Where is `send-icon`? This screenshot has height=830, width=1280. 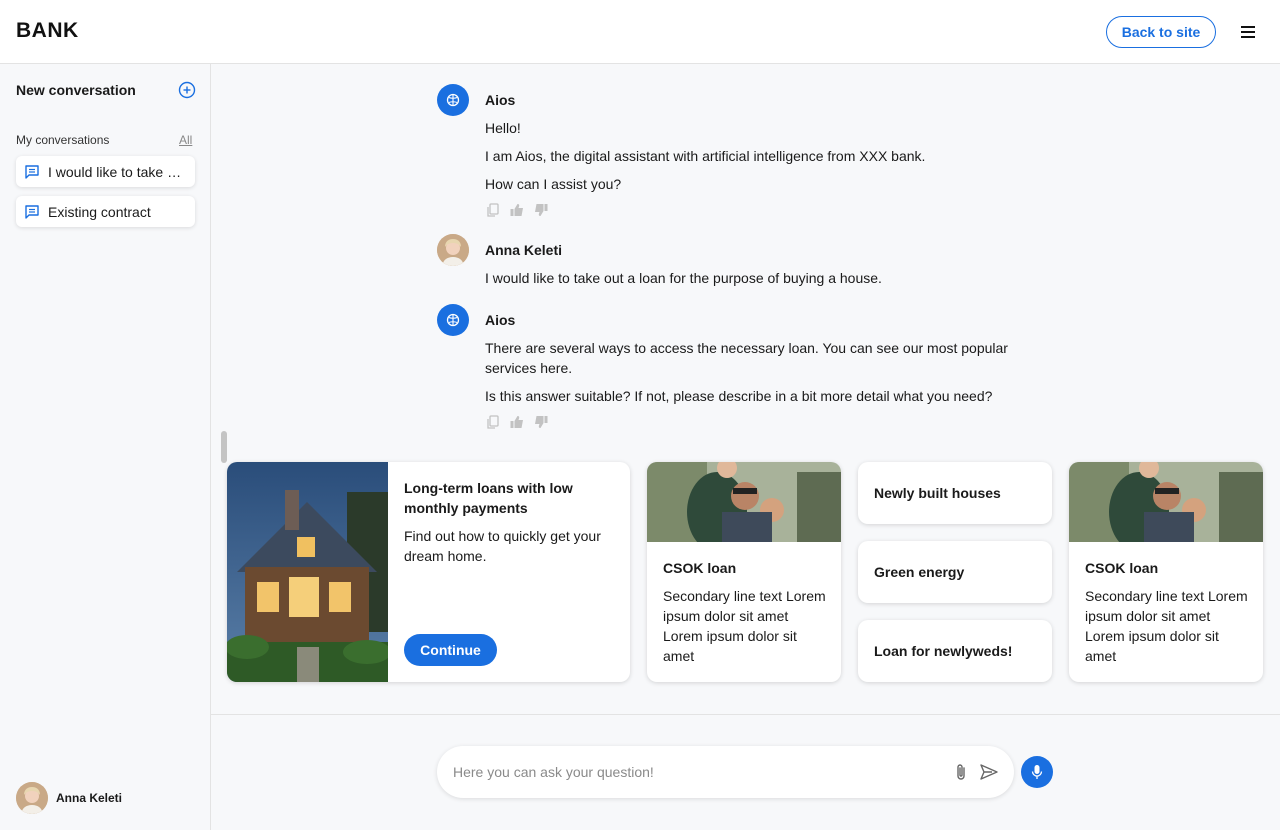 send-icon is located at coordinates (989, 772).